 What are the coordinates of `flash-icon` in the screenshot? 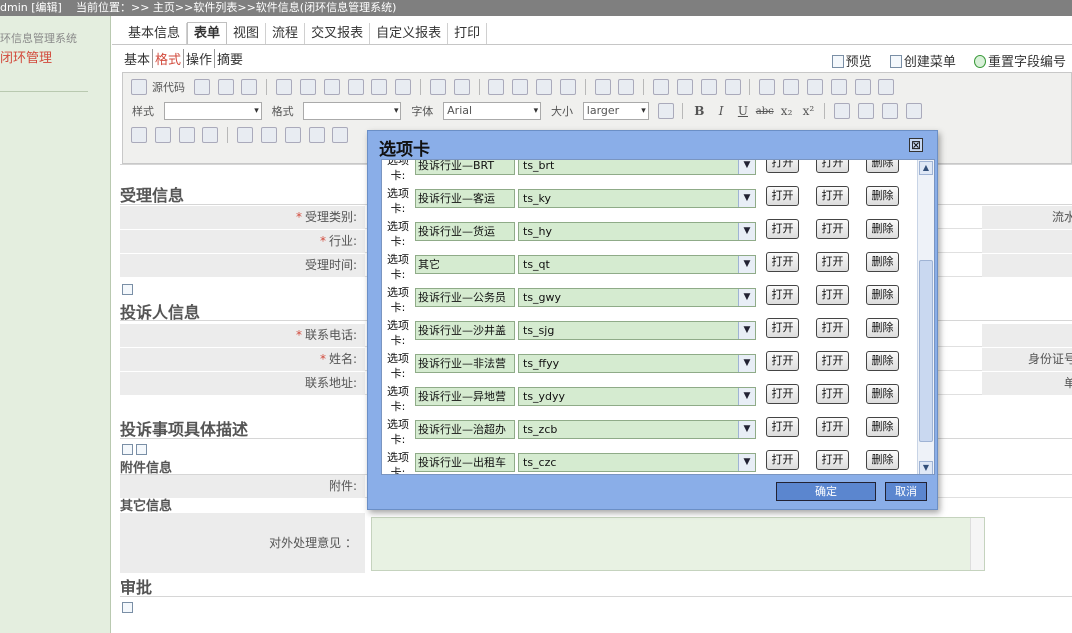 It's located at (791, 87).